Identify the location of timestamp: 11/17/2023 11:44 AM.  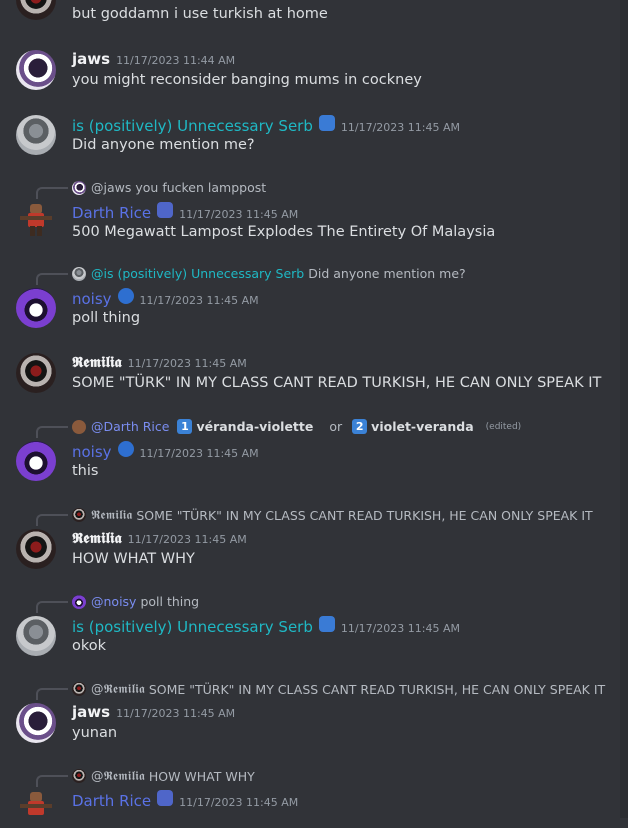
(176, 60).